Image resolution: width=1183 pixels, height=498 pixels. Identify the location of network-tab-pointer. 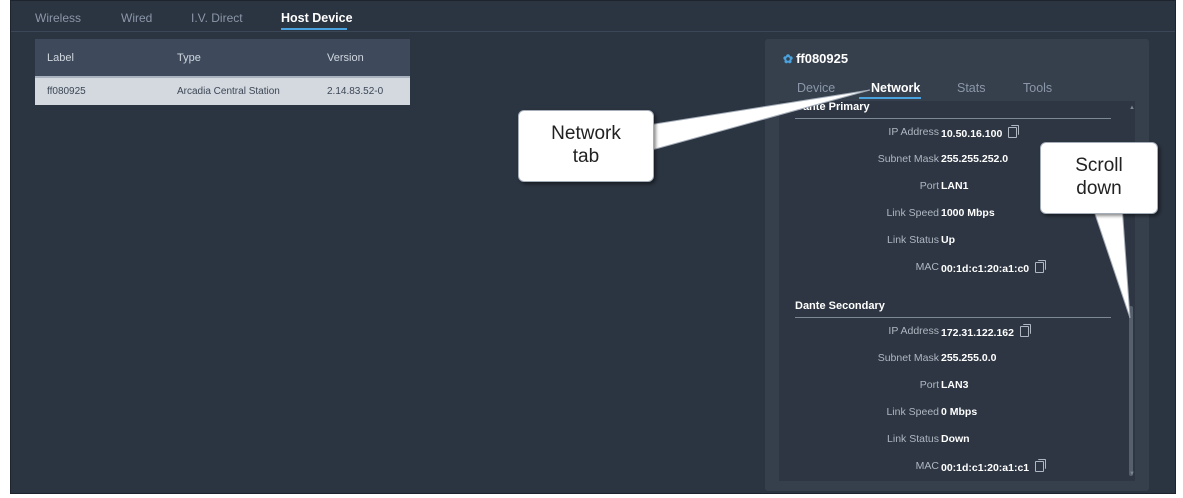
(756, 120).